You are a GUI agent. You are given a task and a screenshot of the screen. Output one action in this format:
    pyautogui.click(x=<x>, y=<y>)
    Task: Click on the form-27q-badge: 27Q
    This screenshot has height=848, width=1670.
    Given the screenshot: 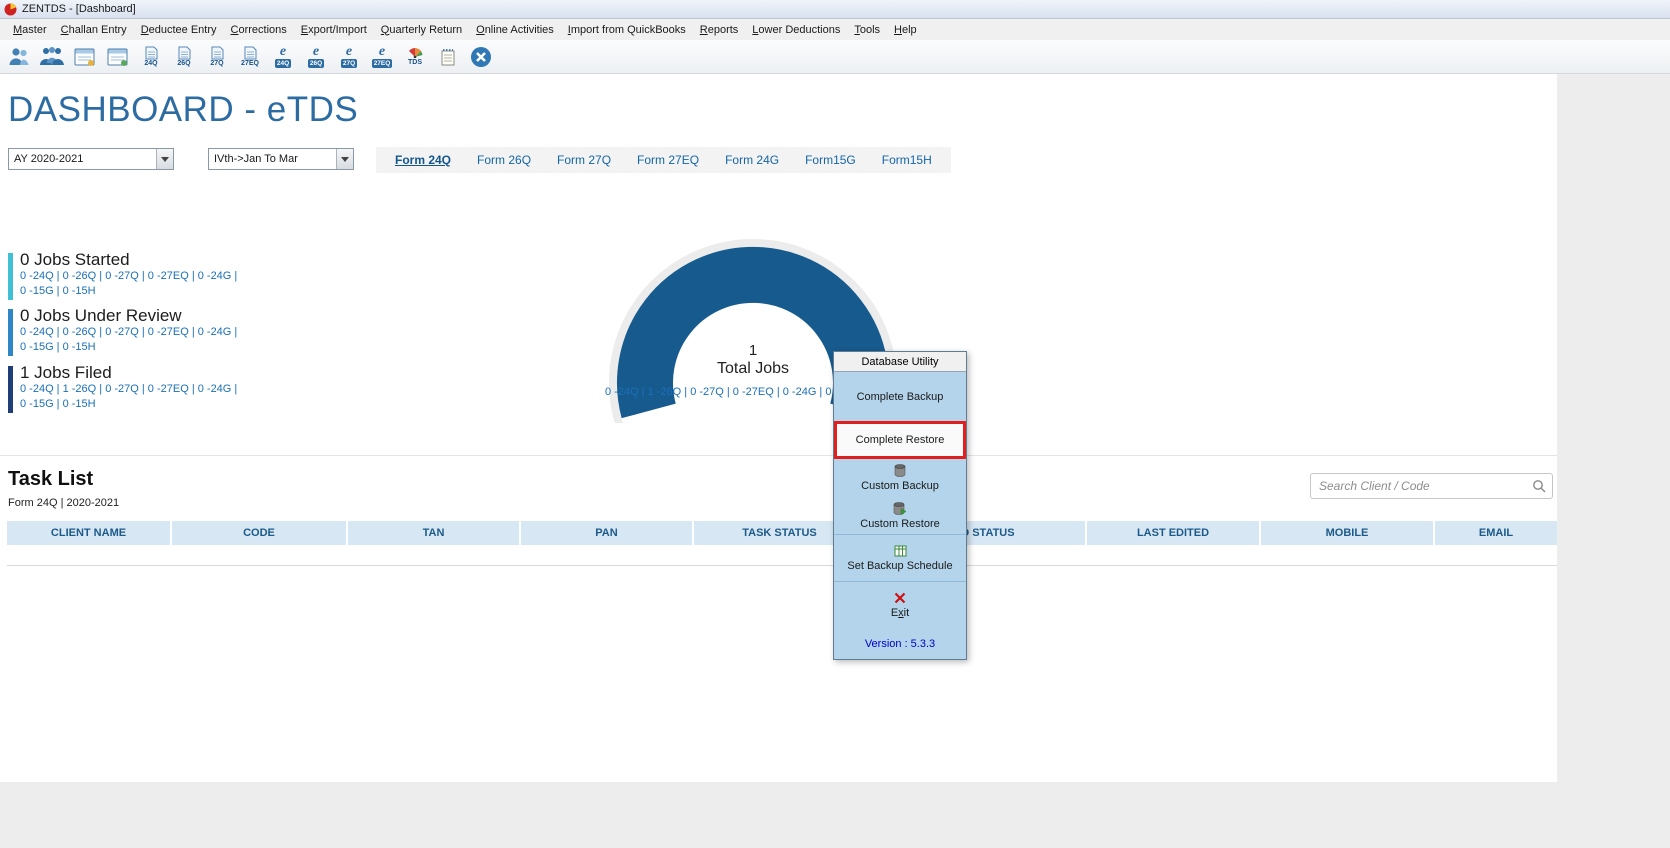 What is the action you would take?
    pyautogui.click(x=217, y=63)
    